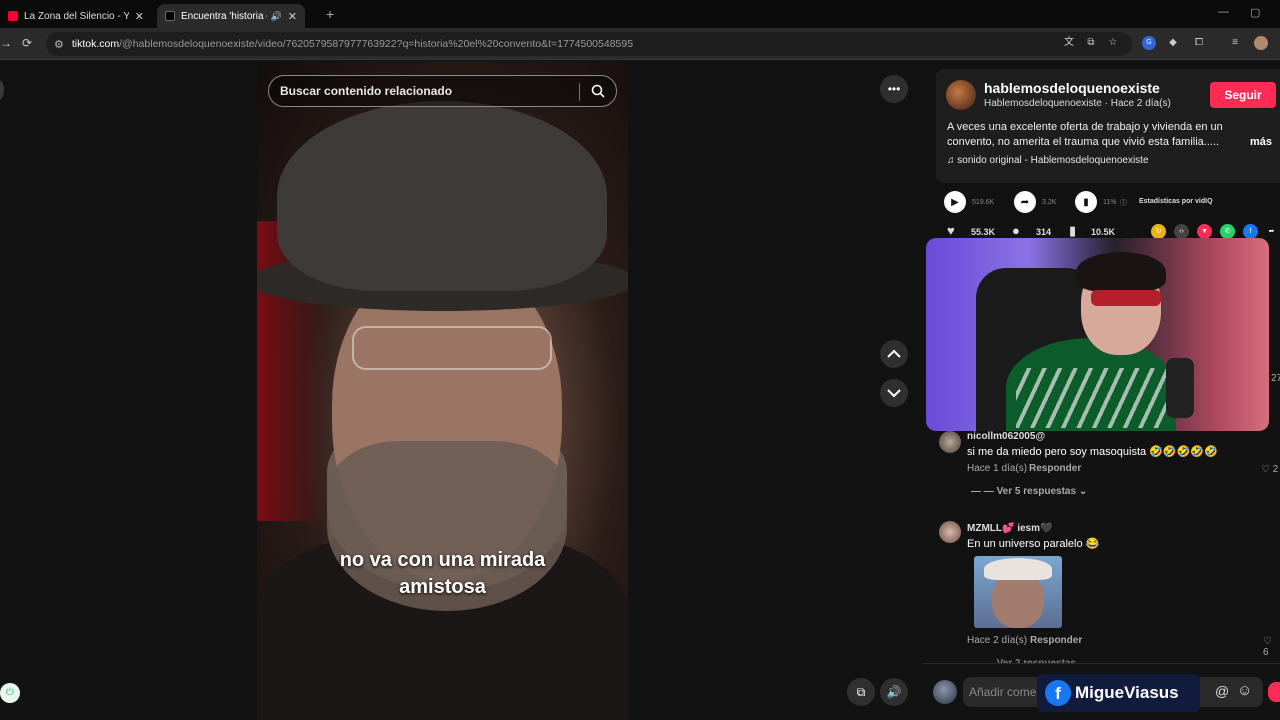 The height and width of the screenshot is (720, 1280). What do you see at coordinates (1180, 388) in the screenshot?
I see `webcam-microphone` at bounding box center [1180, 388].